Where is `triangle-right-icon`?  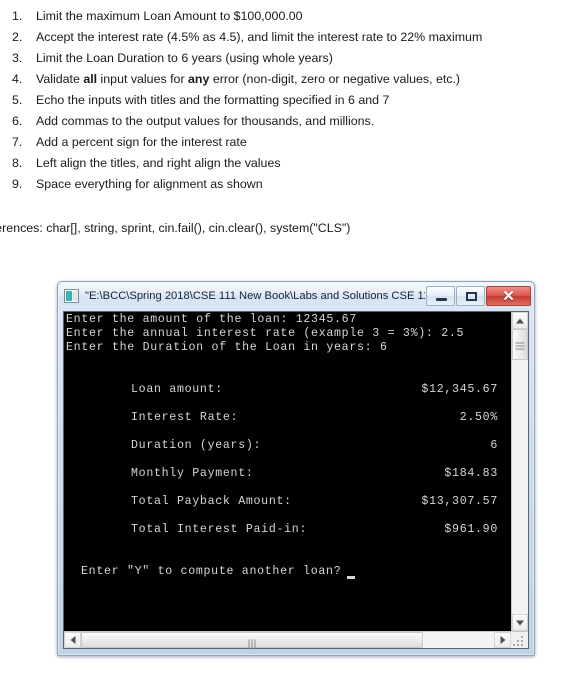
triangle-right-icon is located at coordinates (502, 640).